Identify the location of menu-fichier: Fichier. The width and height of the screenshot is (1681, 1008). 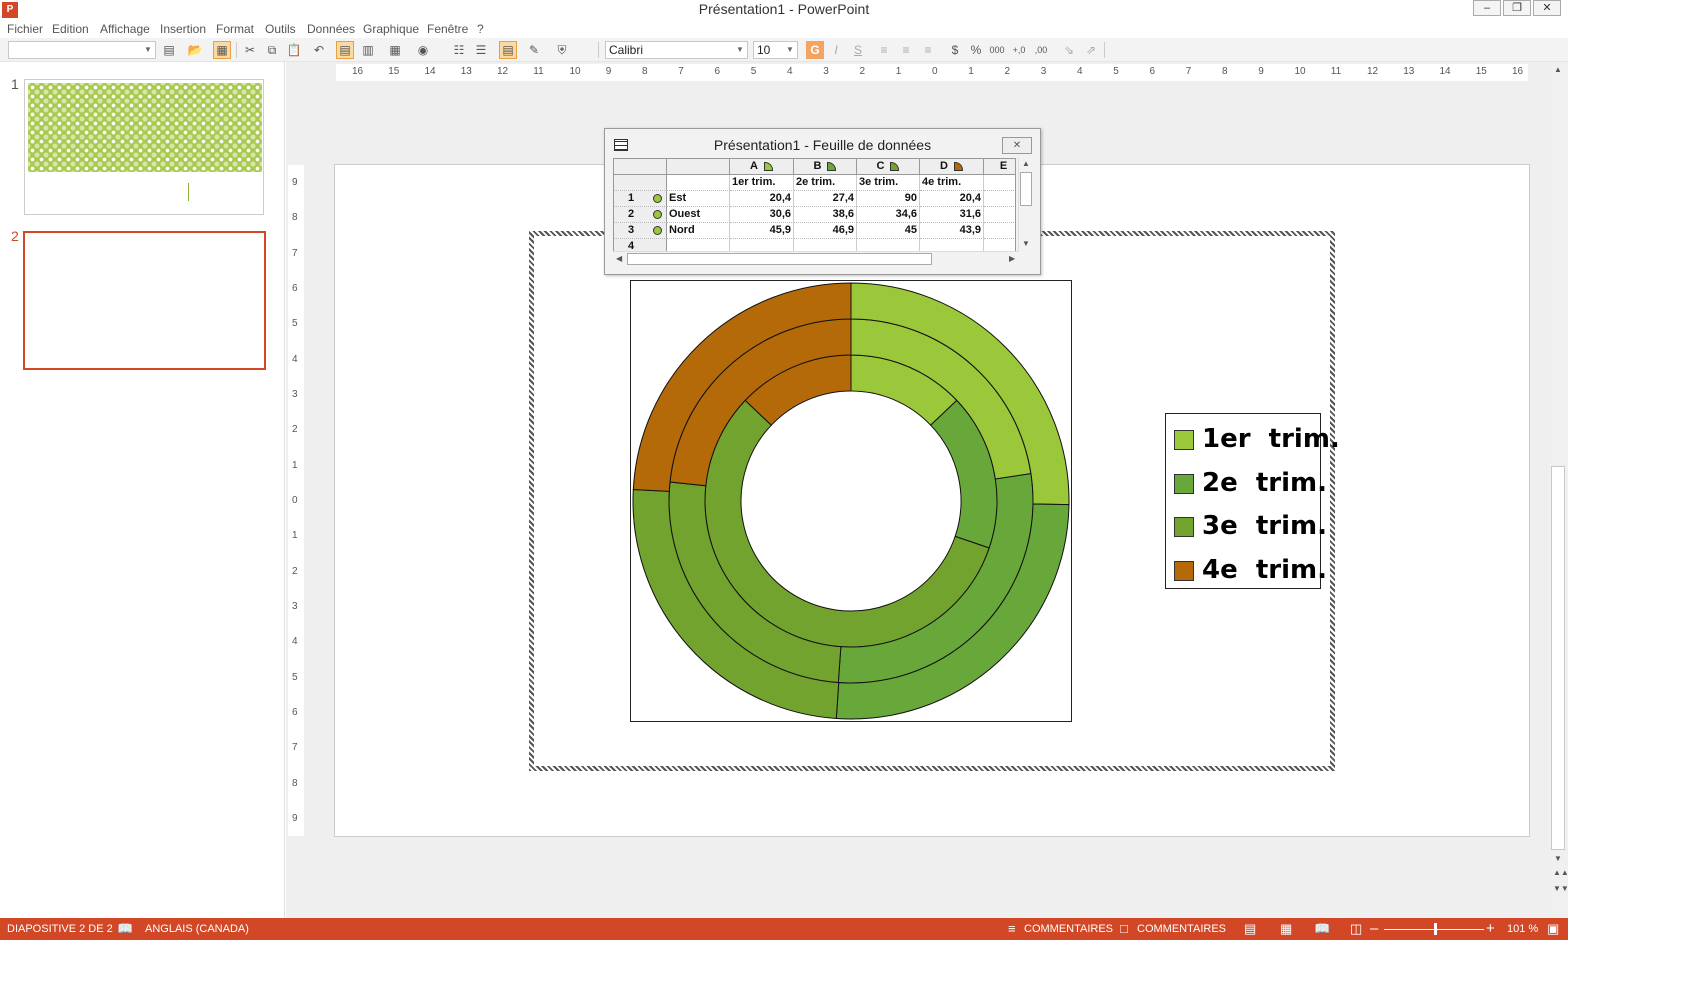
(25, 29).